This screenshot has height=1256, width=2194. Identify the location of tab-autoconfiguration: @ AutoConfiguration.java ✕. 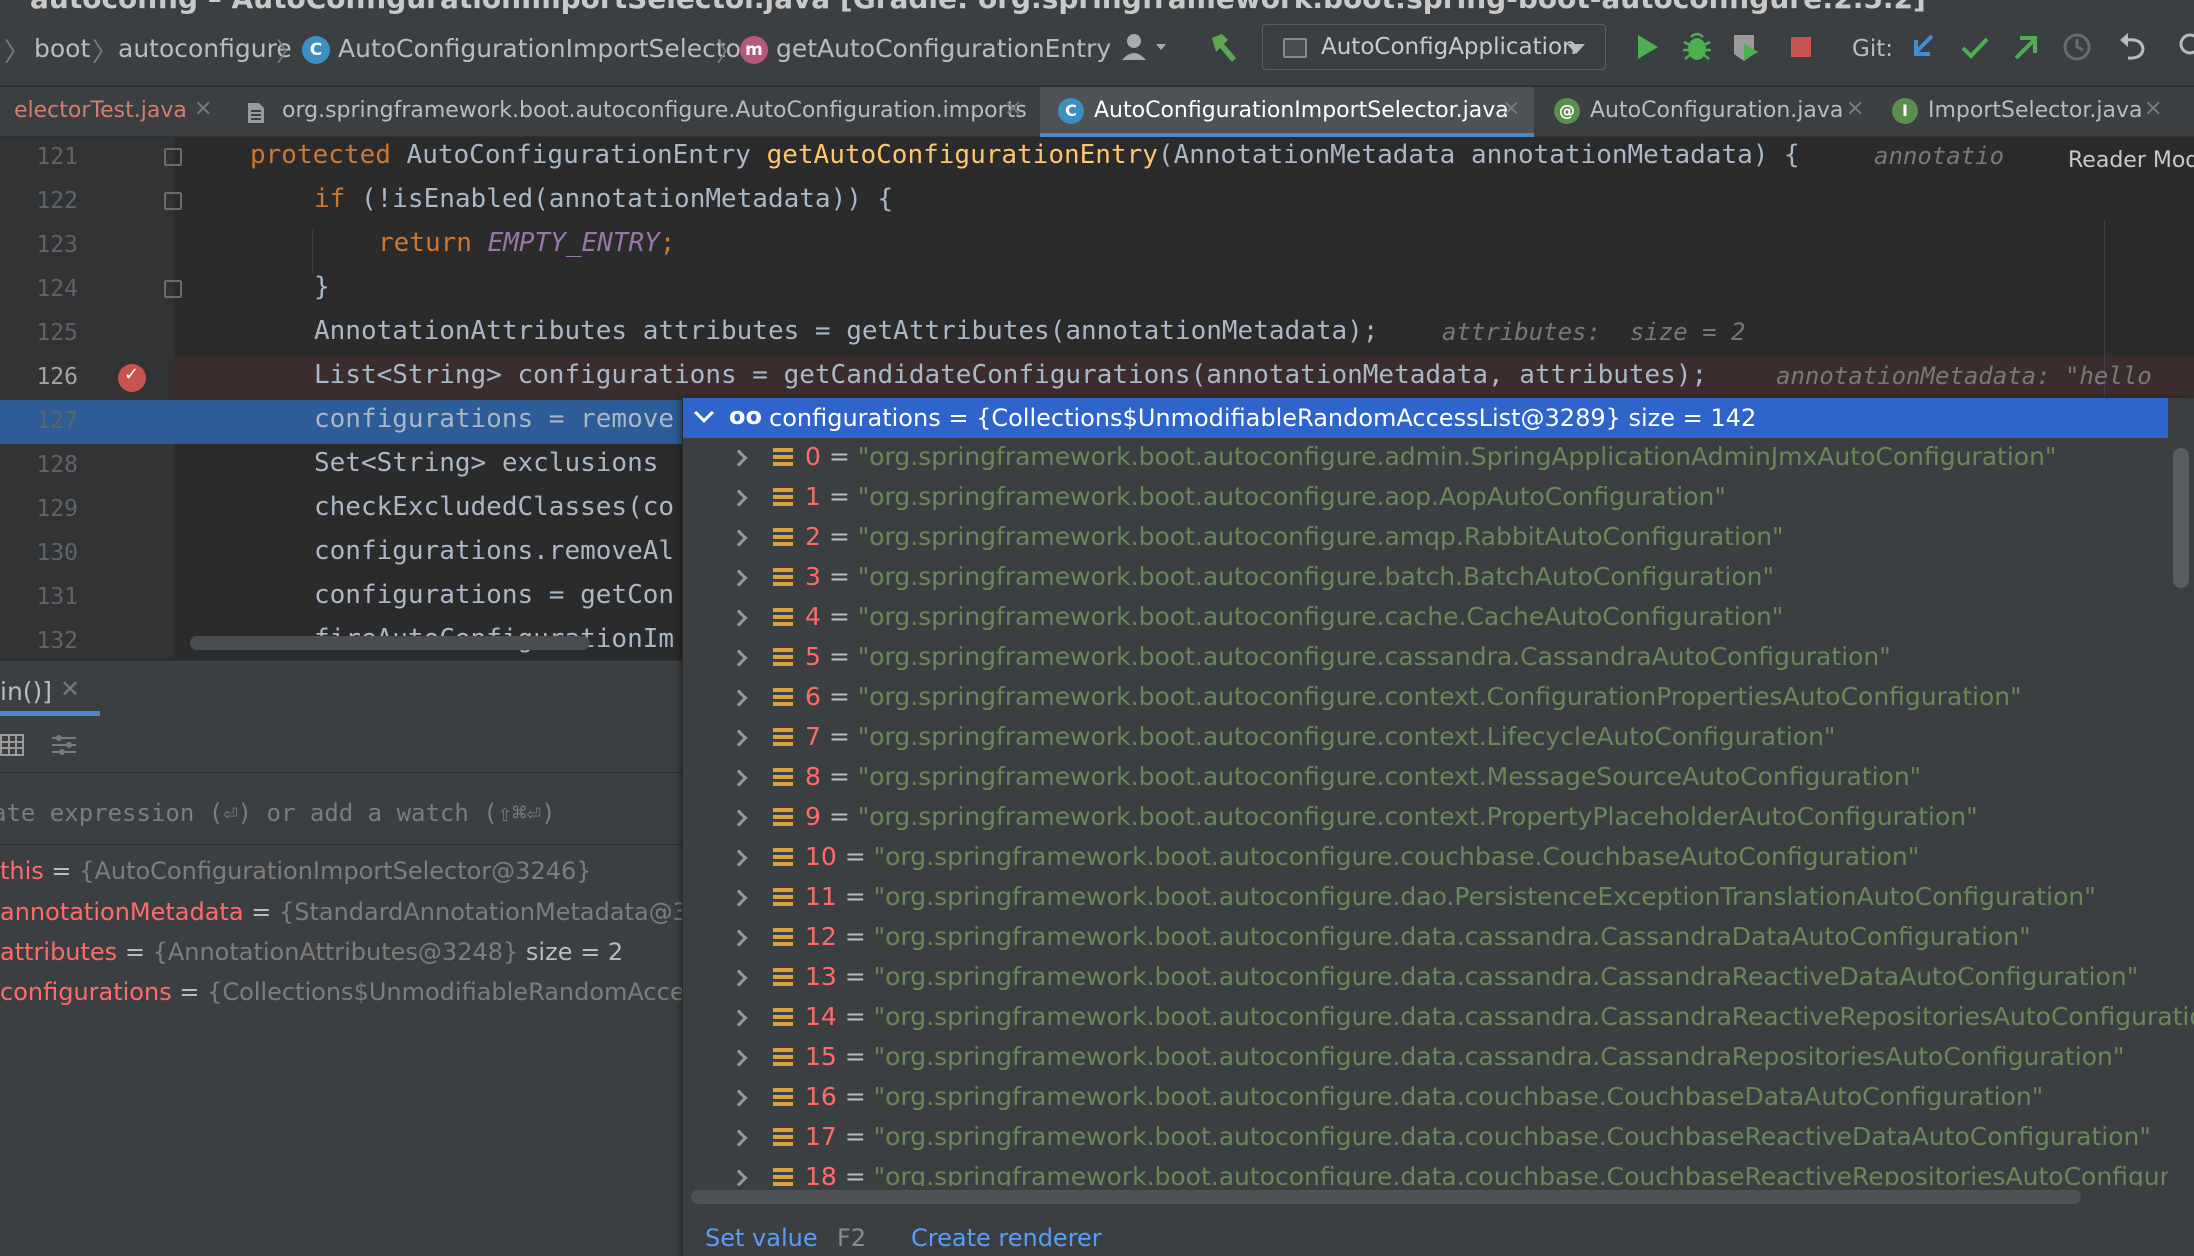
(1714, 112).